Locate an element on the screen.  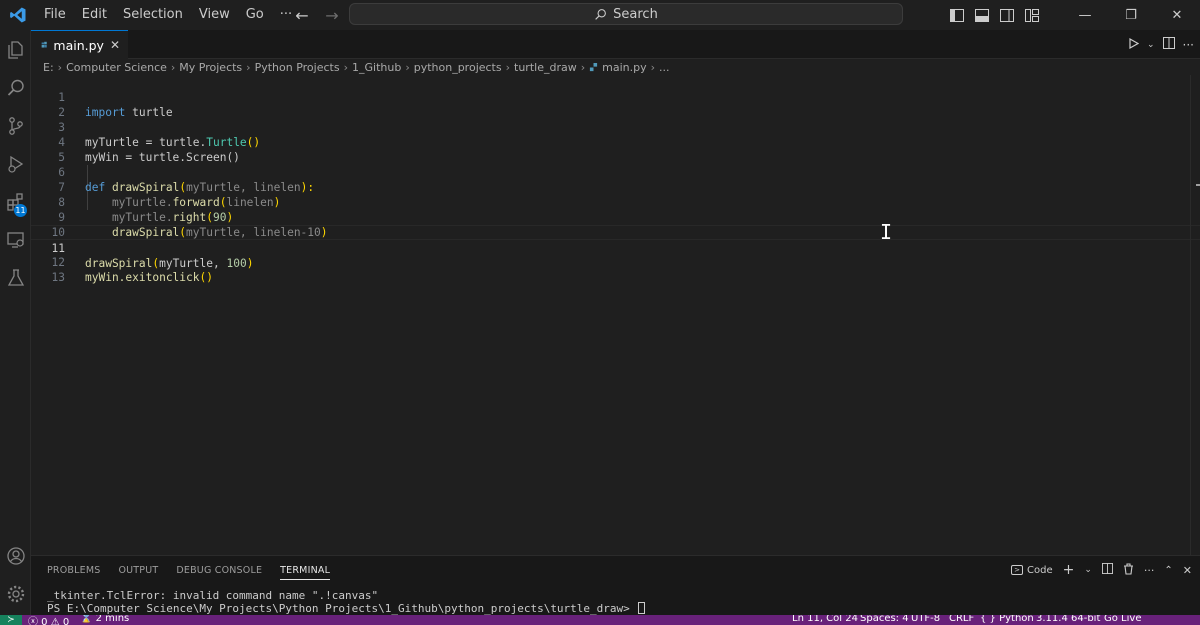
more-actions-icon: ··· is located at coordinates (1188, 45).